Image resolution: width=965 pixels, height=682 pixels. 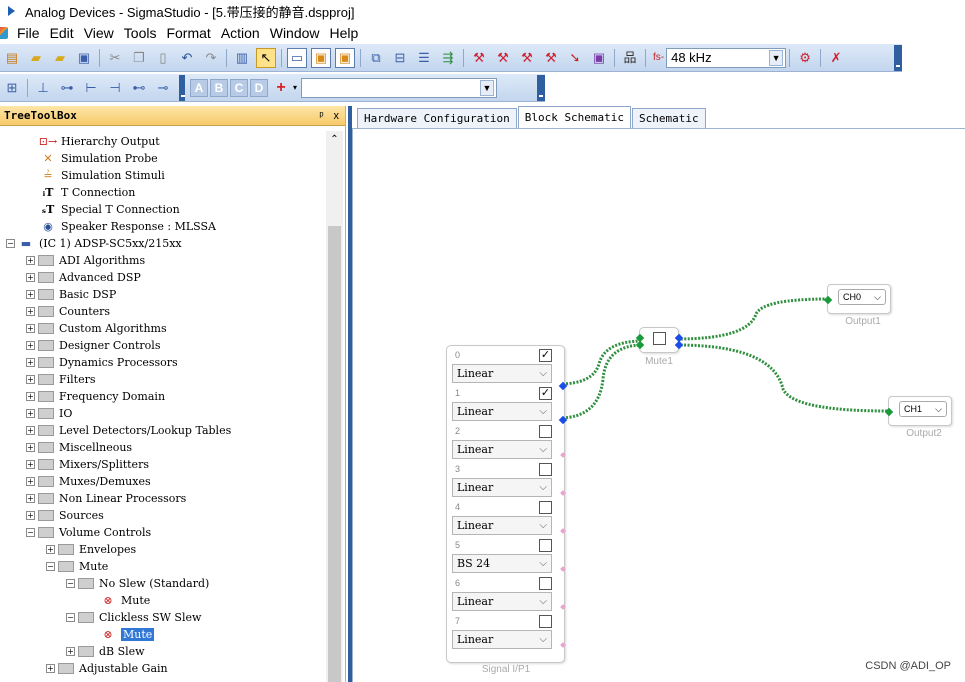 I want to click on output1-block: CH0 ⌵, so click(x=857, y=299).